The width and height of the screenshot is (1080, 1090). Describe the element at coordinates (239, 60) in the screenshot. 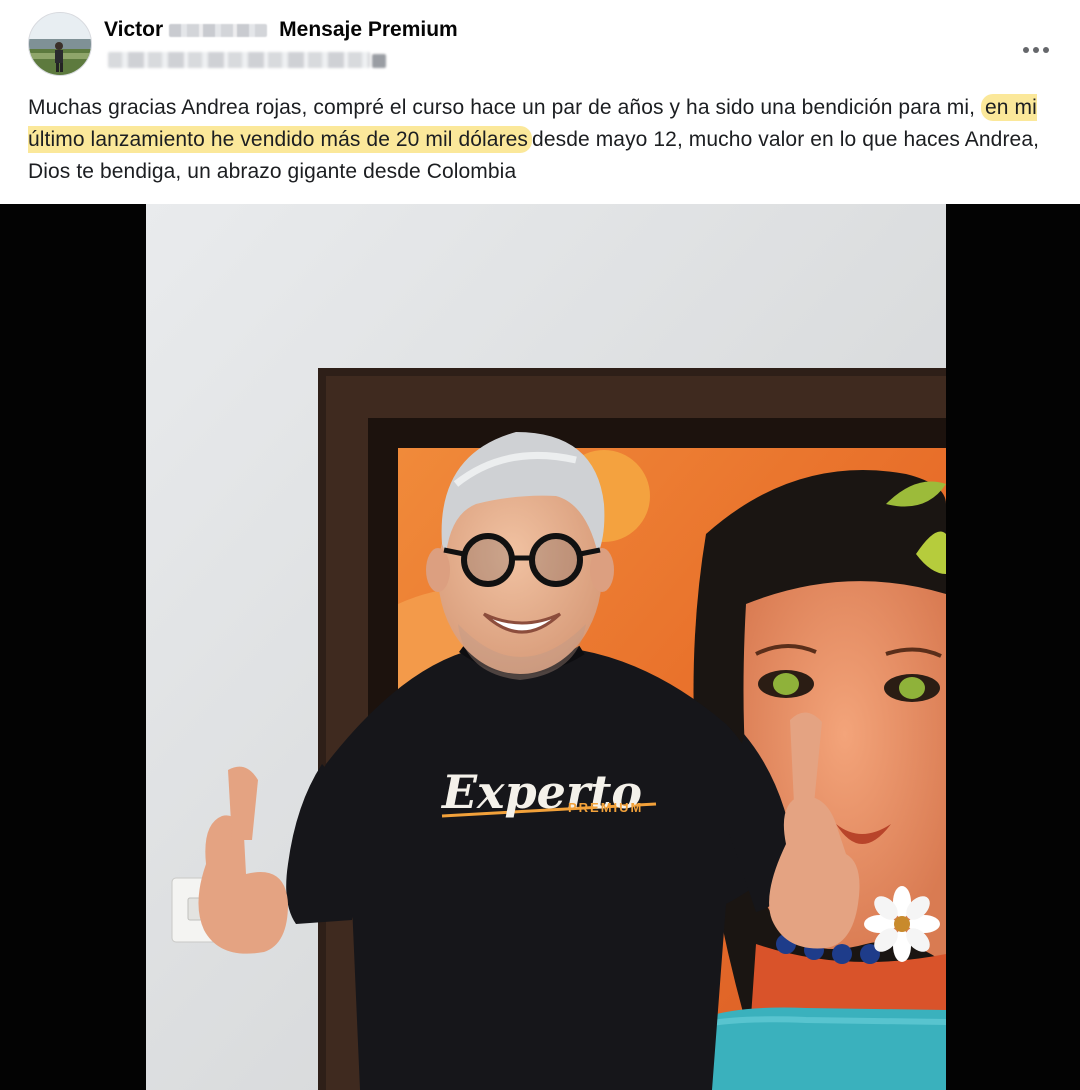

I see `redacted-timestamp` at that location.